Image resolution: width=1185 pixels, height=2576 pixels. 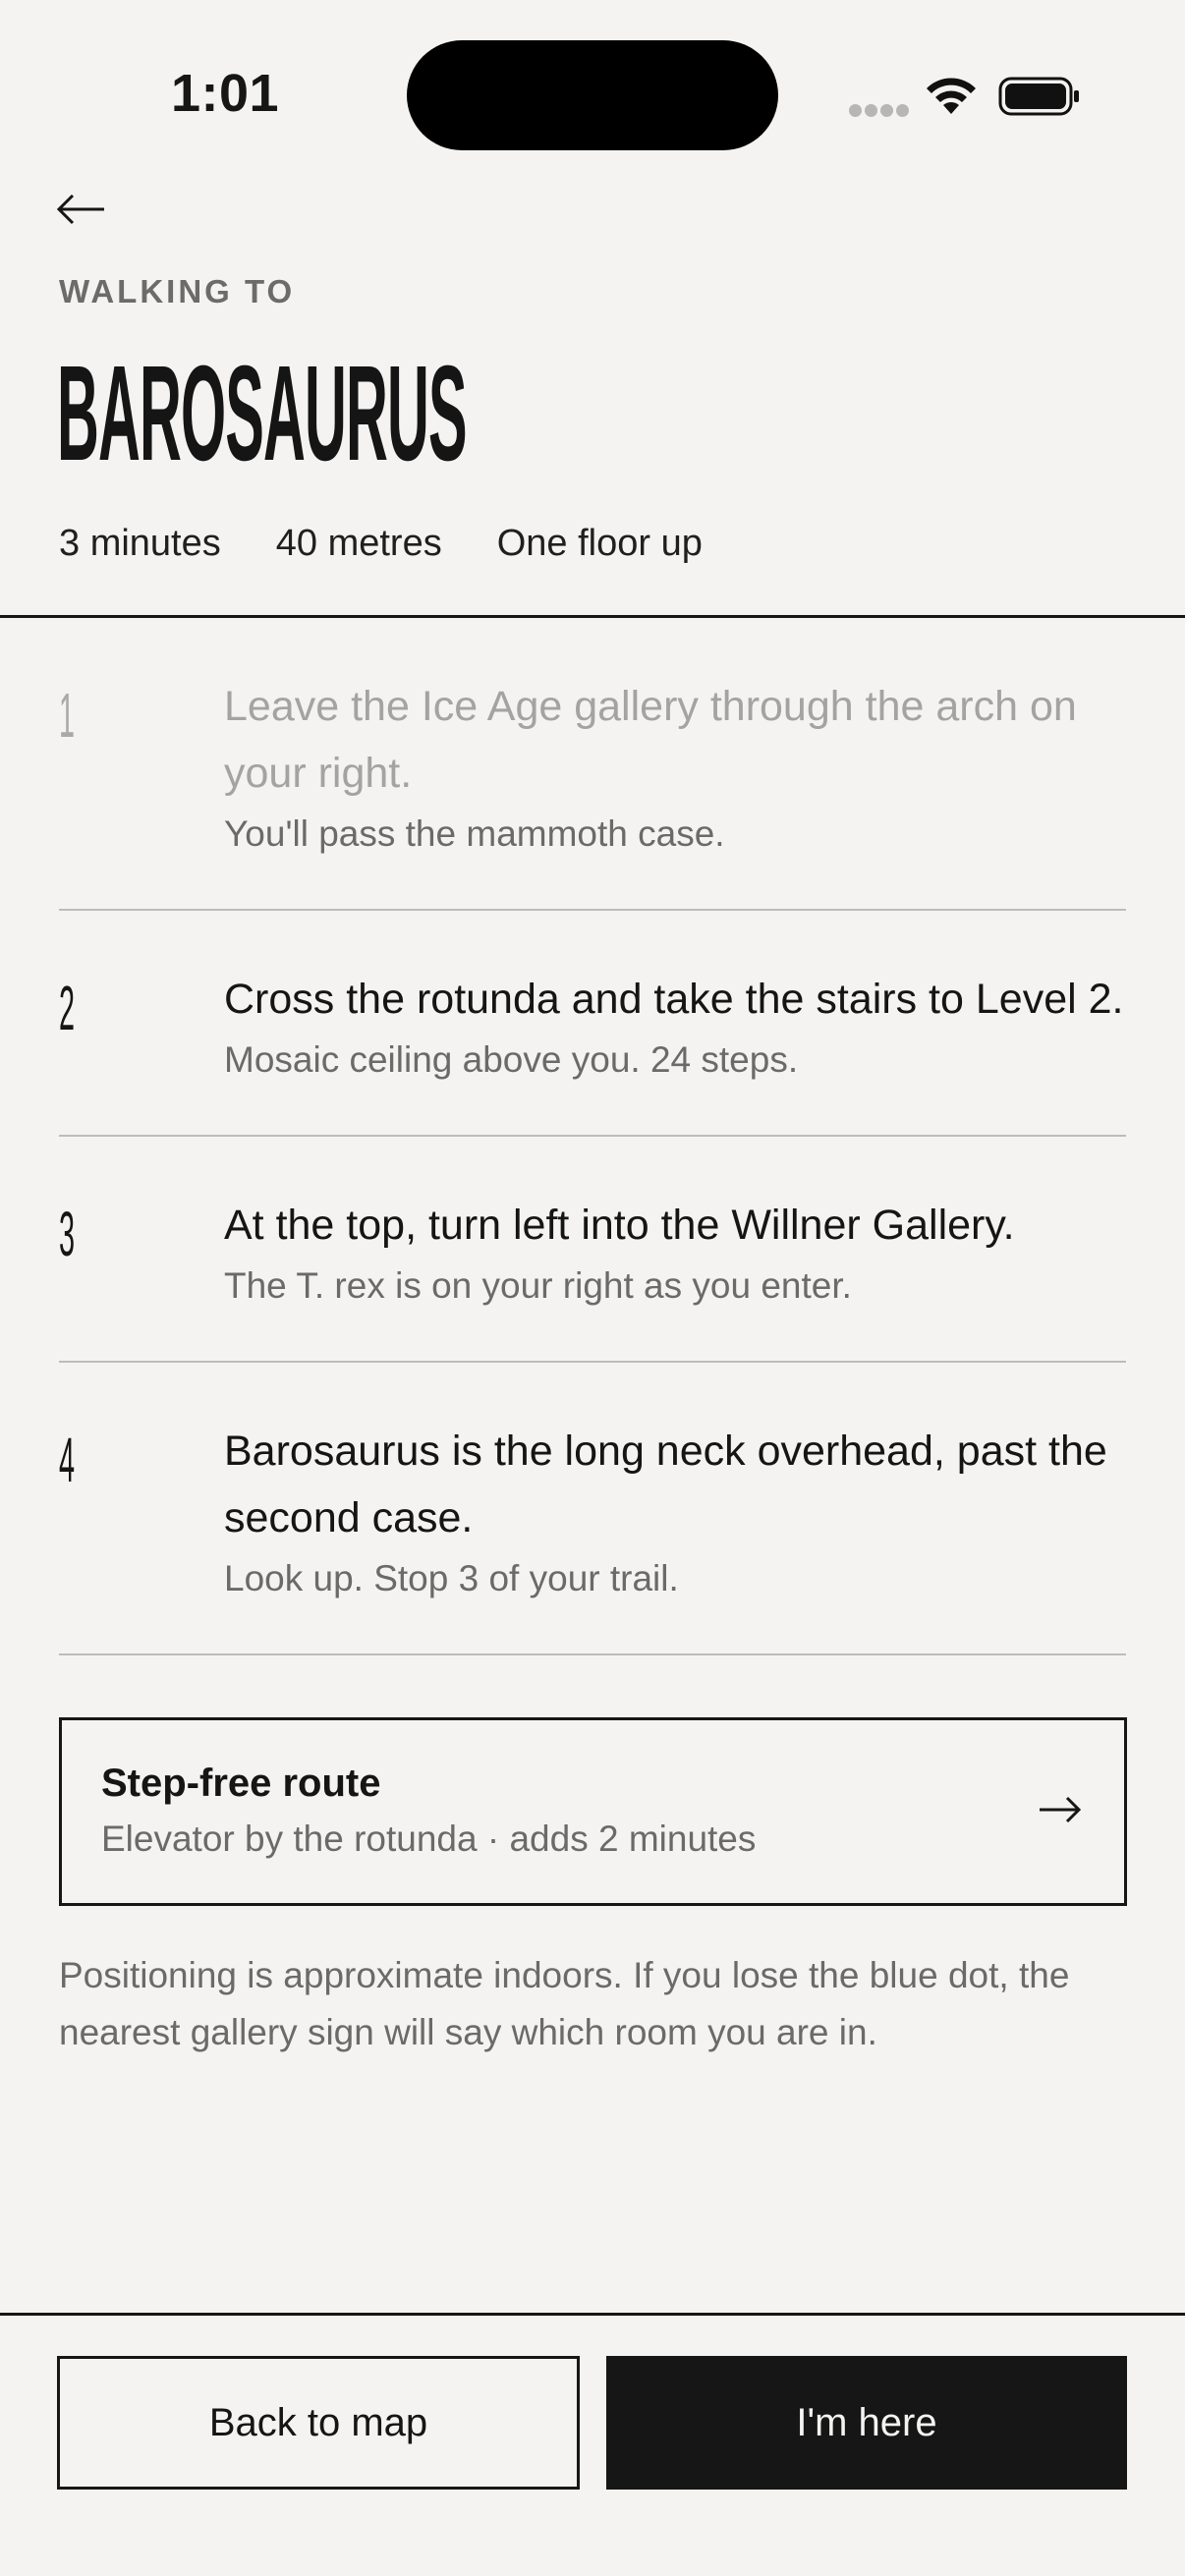 I want to click on step-hint: Mosaic ceiling above you. 24 steps., so click(x=512, y=1059).